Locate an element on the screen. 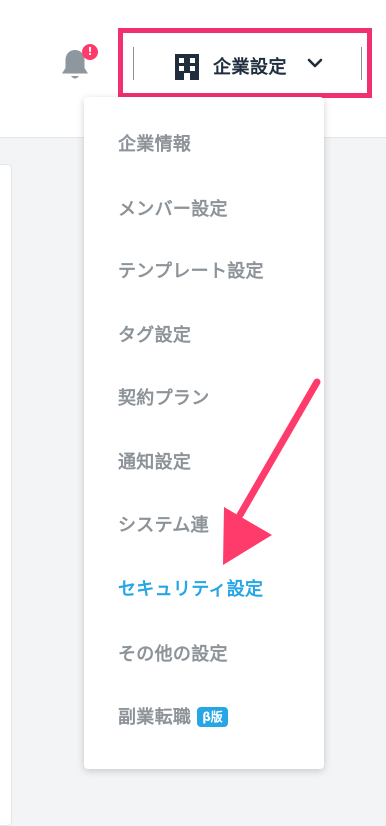  building-icon is located at coordinates (187, 67).